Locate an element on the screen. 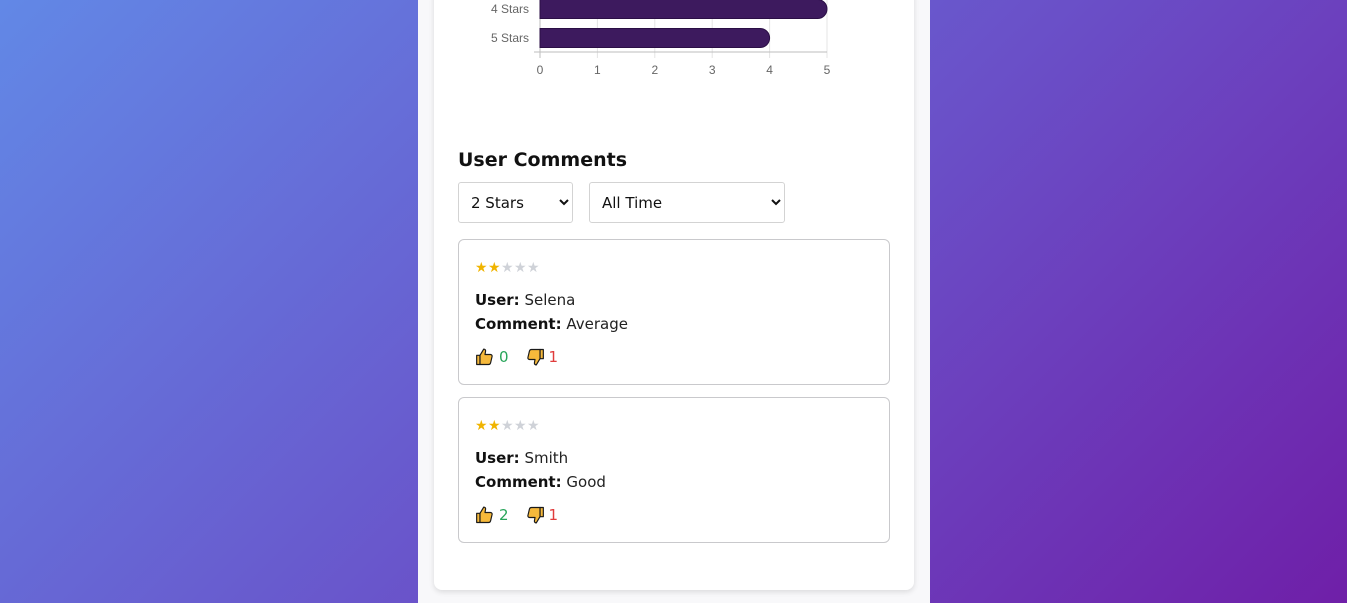 This screenshot has height=603, width=1347. comment-text: Comment: Good is located at coordinates (540, 482).